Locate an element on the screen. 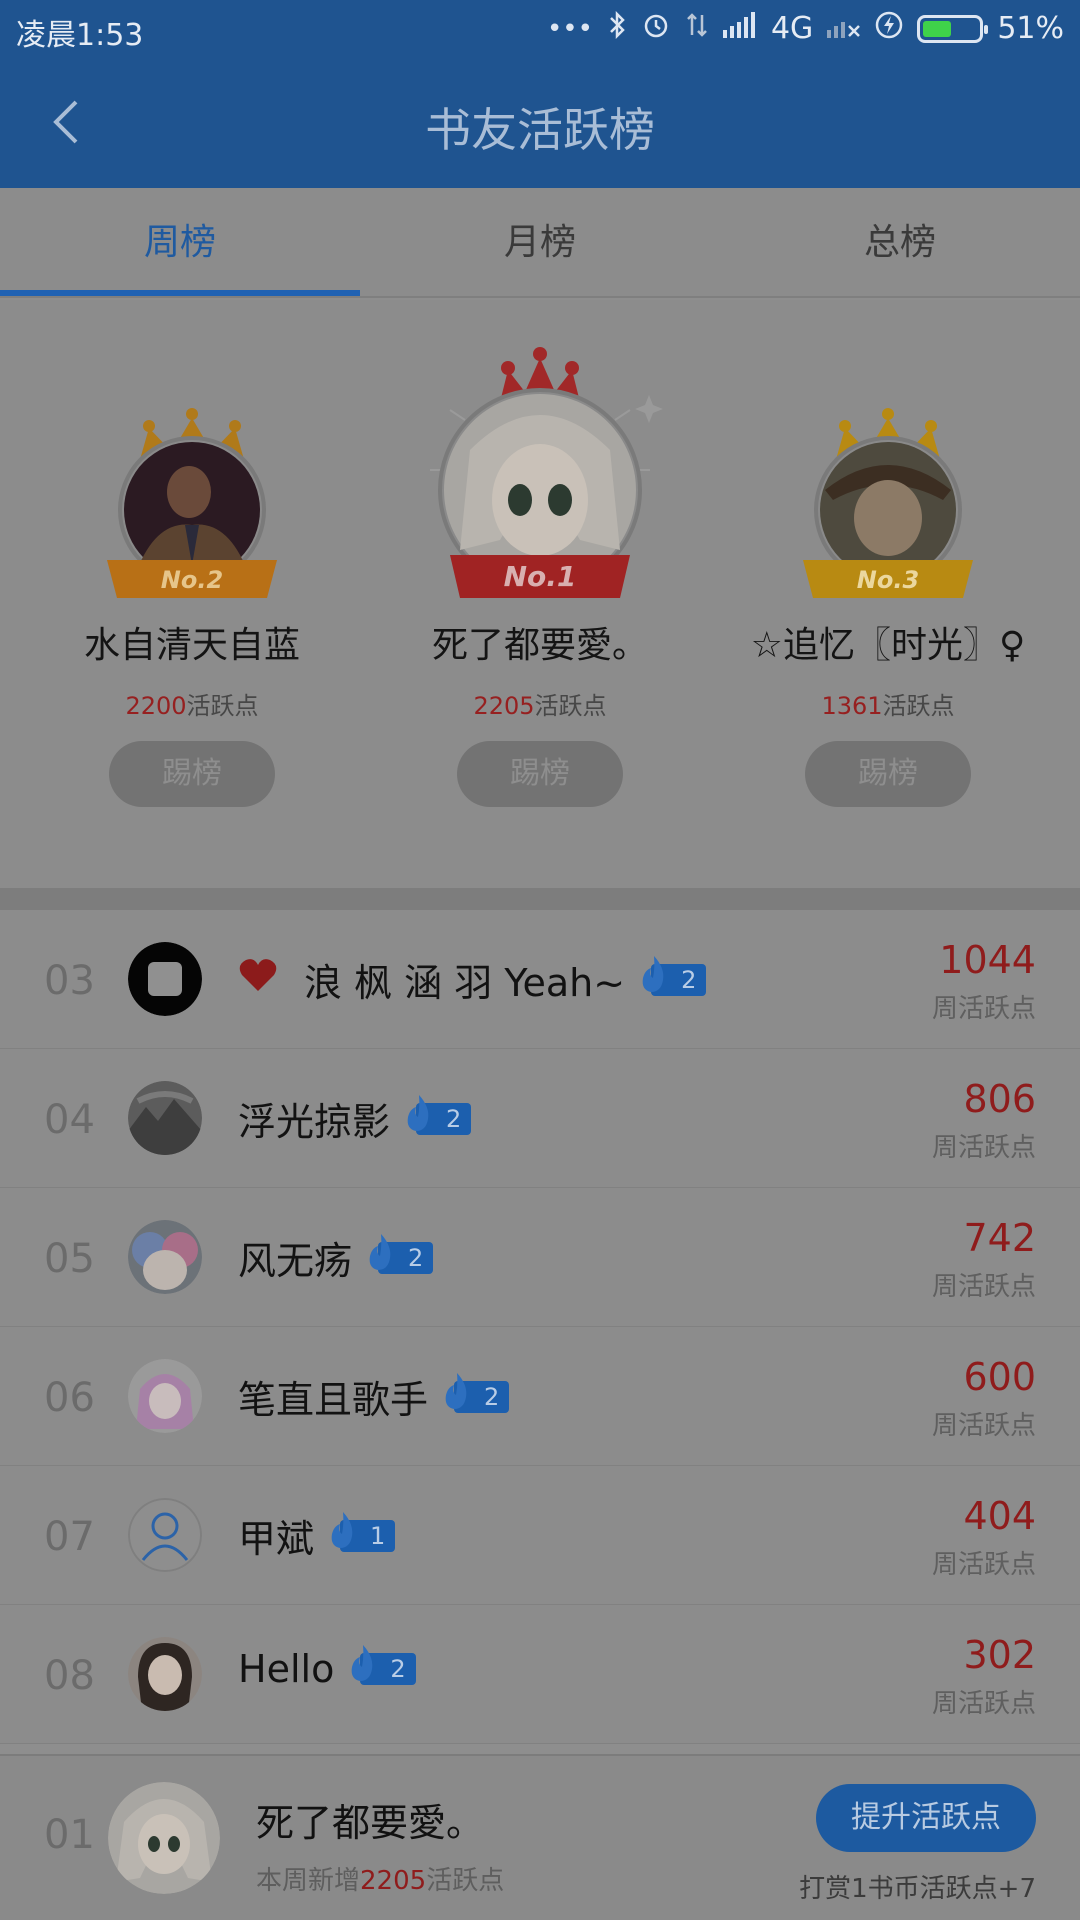 Image resolution: width=1080 pixels, height=1920 pixels. podium-second: No.2 水自清天自蓝 2200活跃点 踢榜 is located at coordinates (192, 603).